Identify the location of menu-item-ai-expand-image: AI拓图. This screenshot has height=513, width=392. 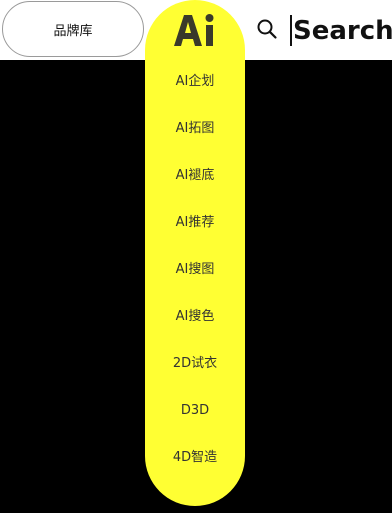
(195, 128).